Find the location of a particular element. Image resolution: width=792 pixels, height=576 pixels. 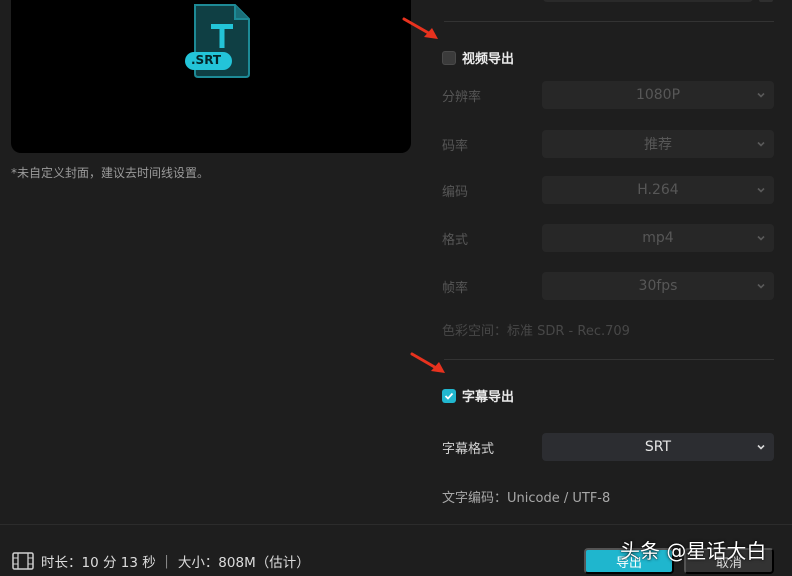

cover-note: *未自定义封面，建议去时间线设置。 is located at coordinates (110, 173).